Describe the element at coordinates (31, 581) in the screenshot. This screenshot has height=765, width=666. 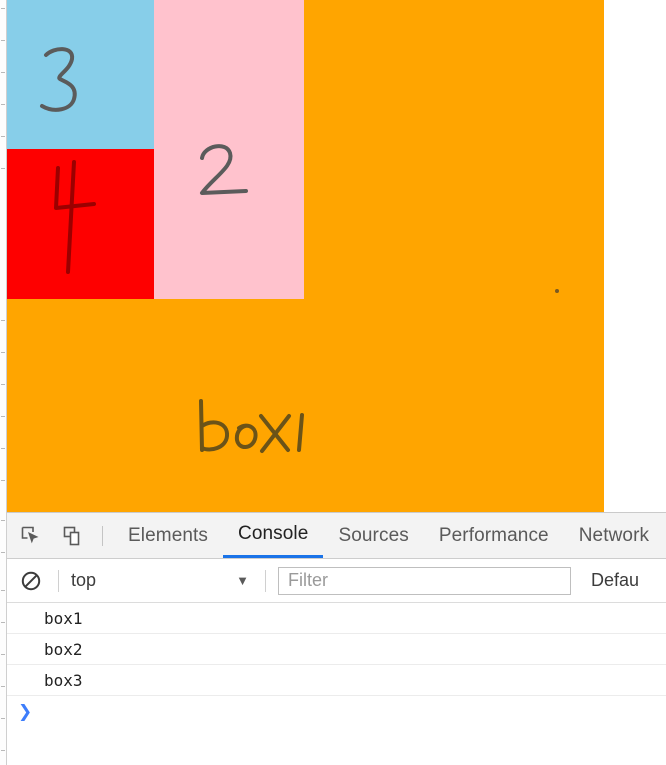
I see `clear-console-icon` at that location.